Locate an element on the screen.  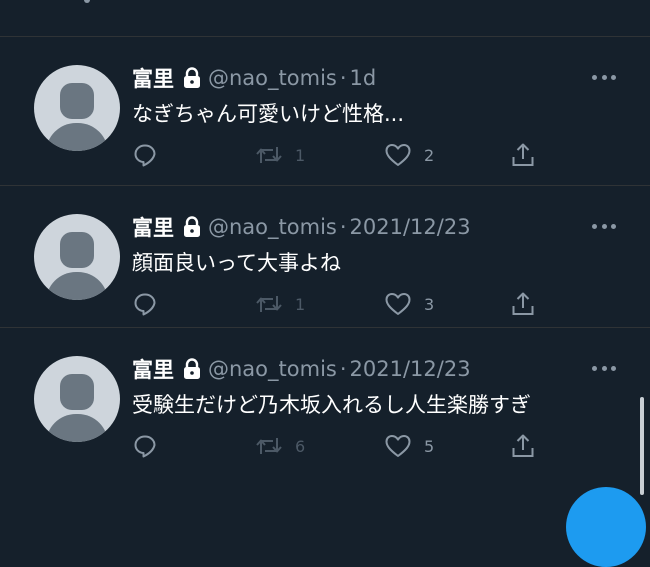
scrollbar is located at coordinates (642, 446).